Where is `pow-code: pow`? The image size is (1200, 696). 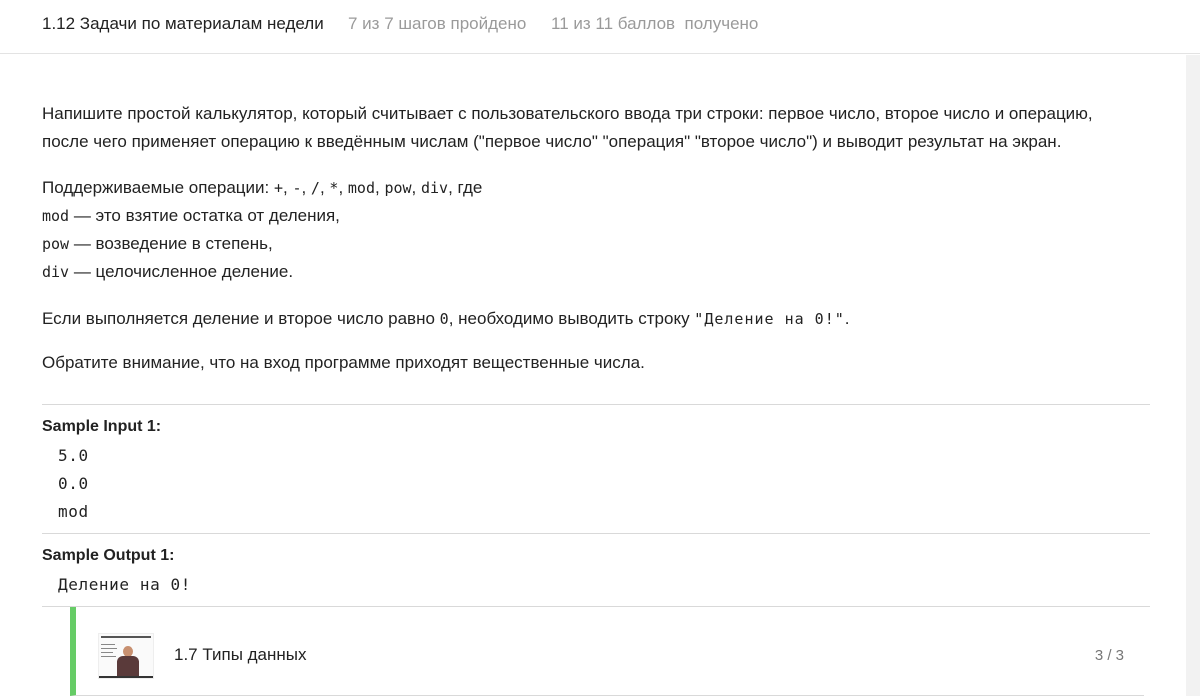 pow-code: pow is located at coordinates (56, 244).